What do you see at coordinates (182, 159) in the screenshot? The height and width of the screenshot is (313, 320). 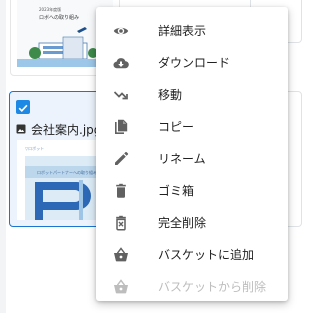 I see `menu-label-rename: リネーム` at bounding box center [182, 159].